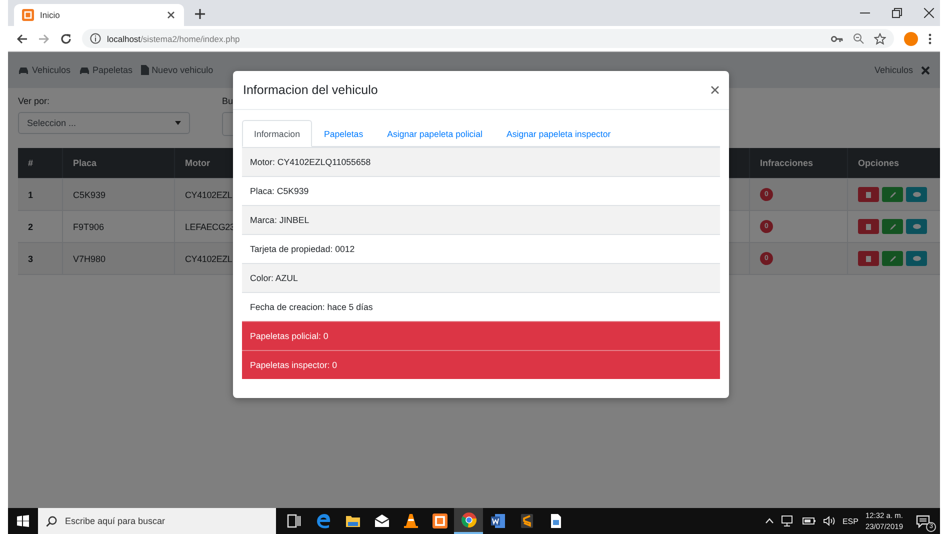 This screenshot has height=534, width=948. What do you see at coordinates (119, 258) in the screenshot?
I see `table-cell: V7H980` at bounding box center [119, 258].